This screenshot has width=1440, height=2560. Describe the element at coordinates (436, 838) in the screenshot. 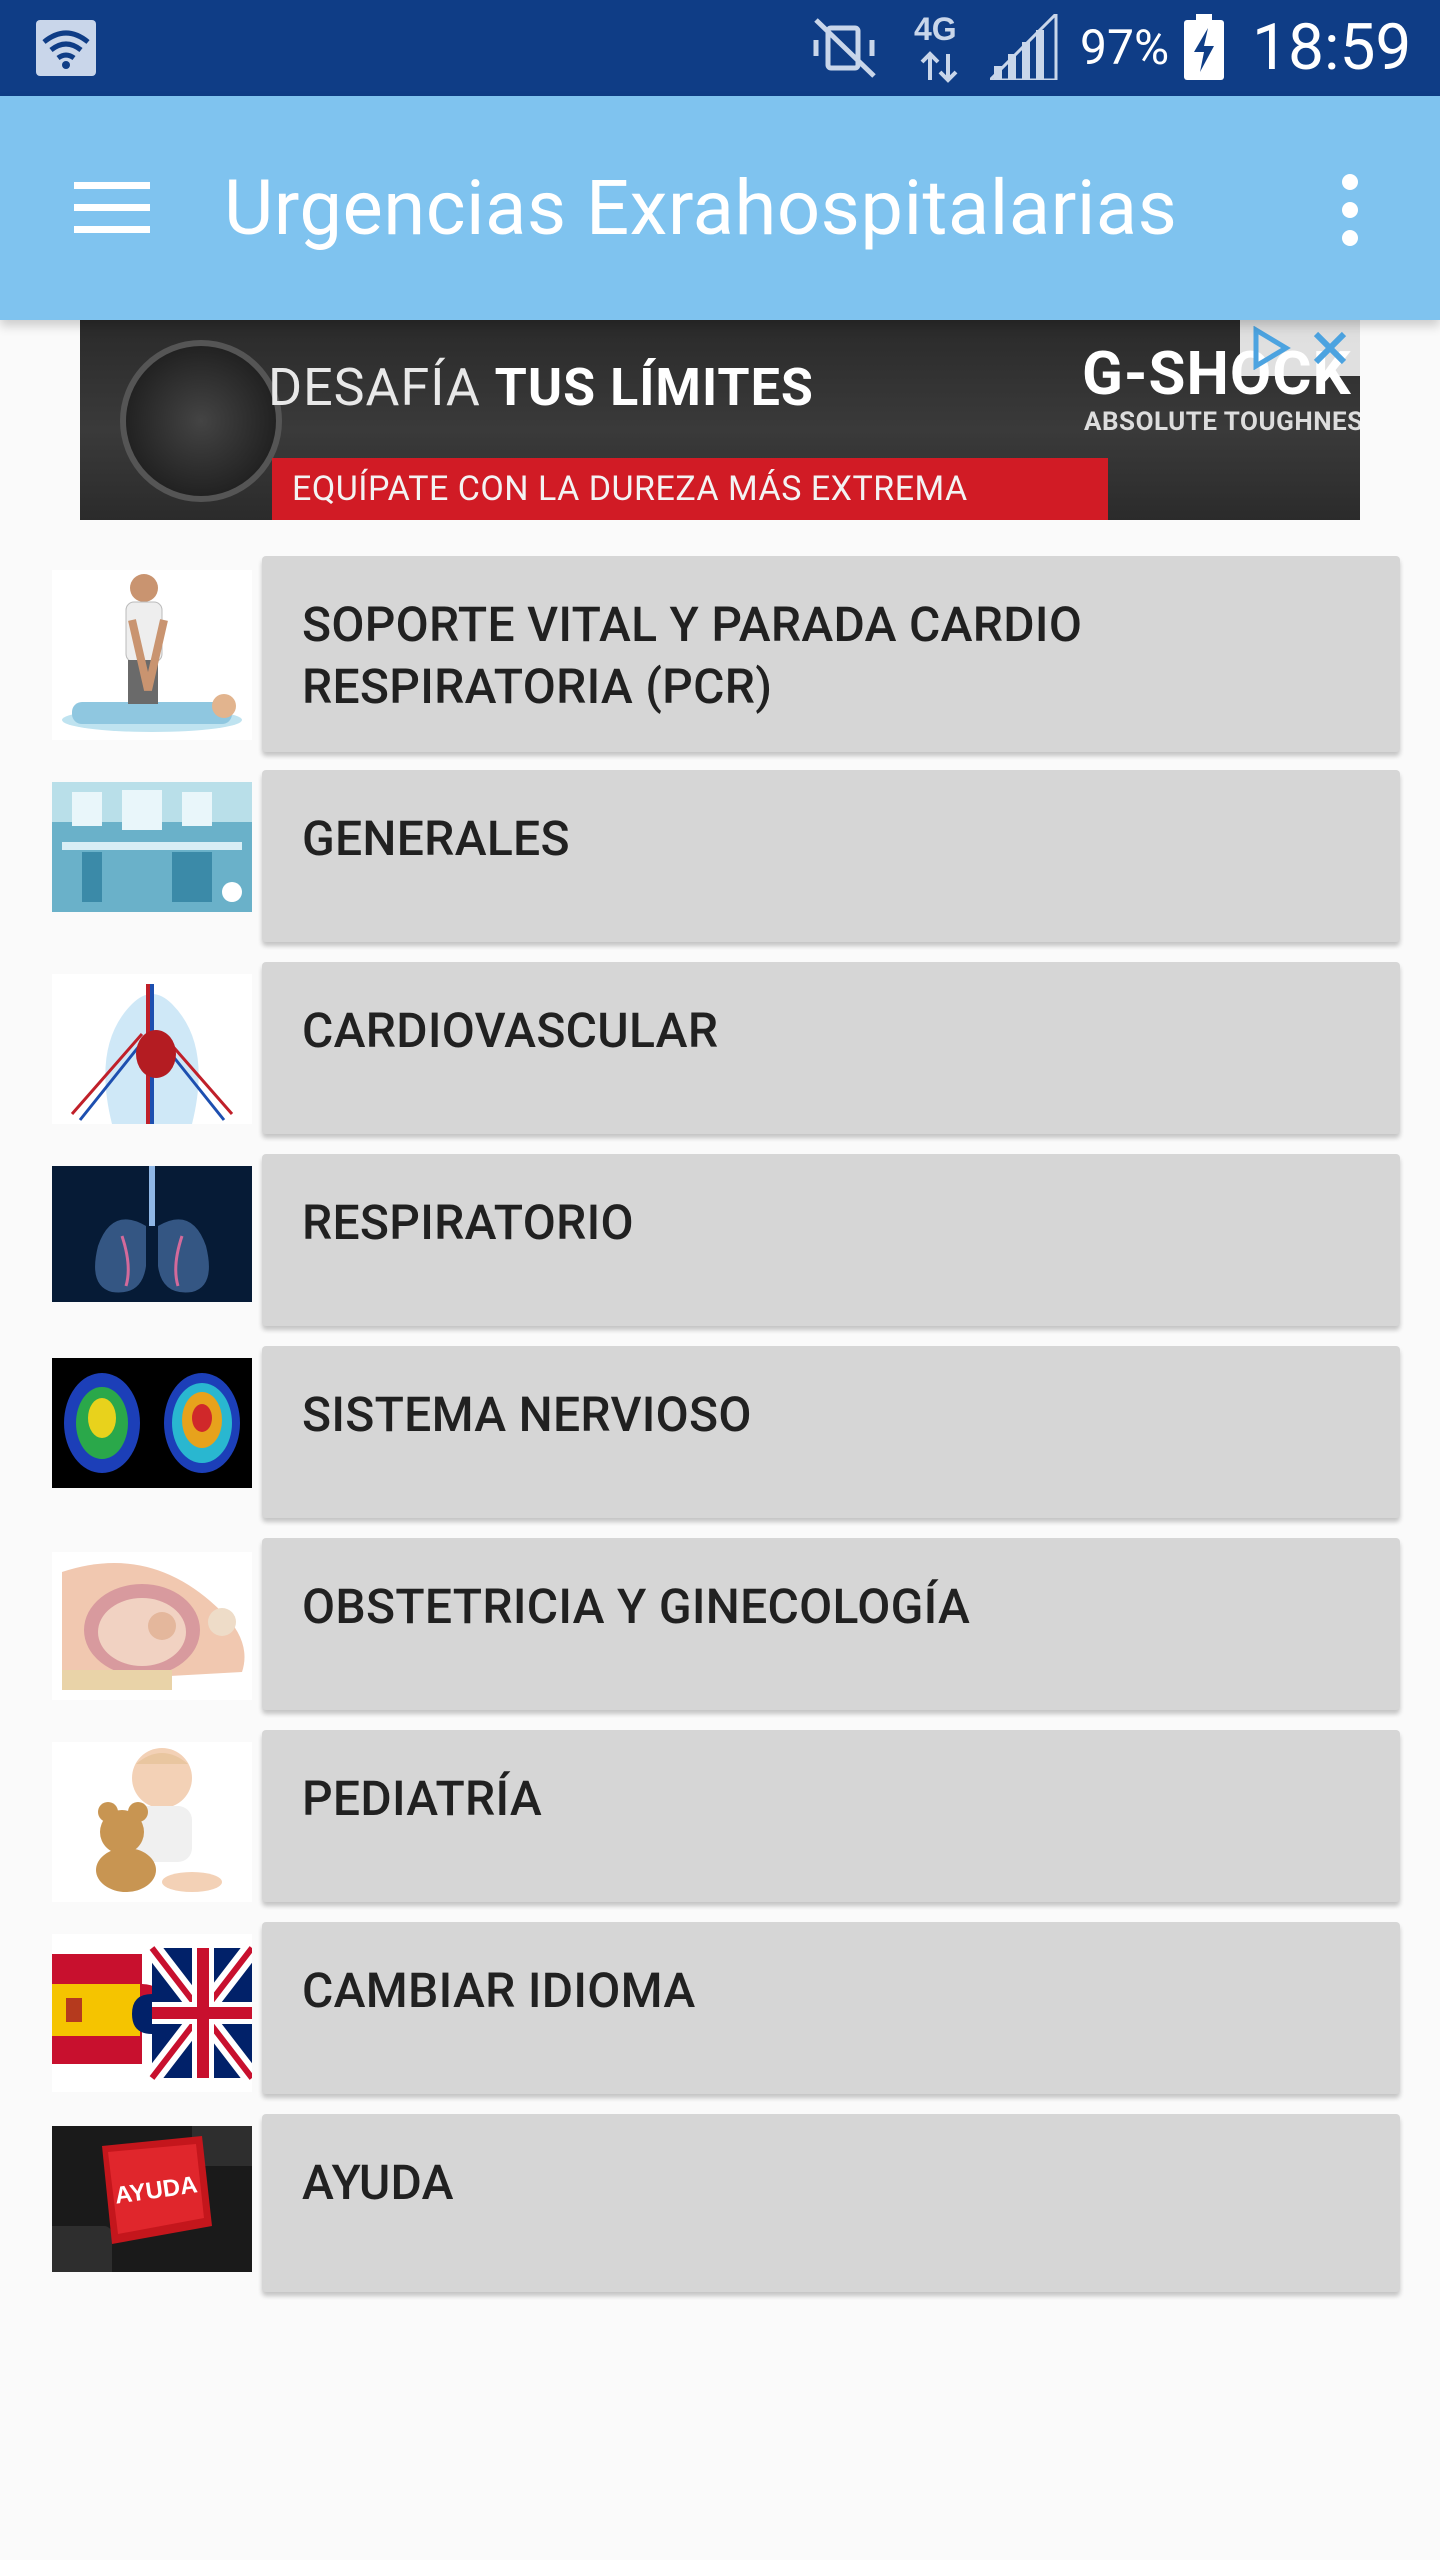

I see `menu-label: GENERALES` at that location.